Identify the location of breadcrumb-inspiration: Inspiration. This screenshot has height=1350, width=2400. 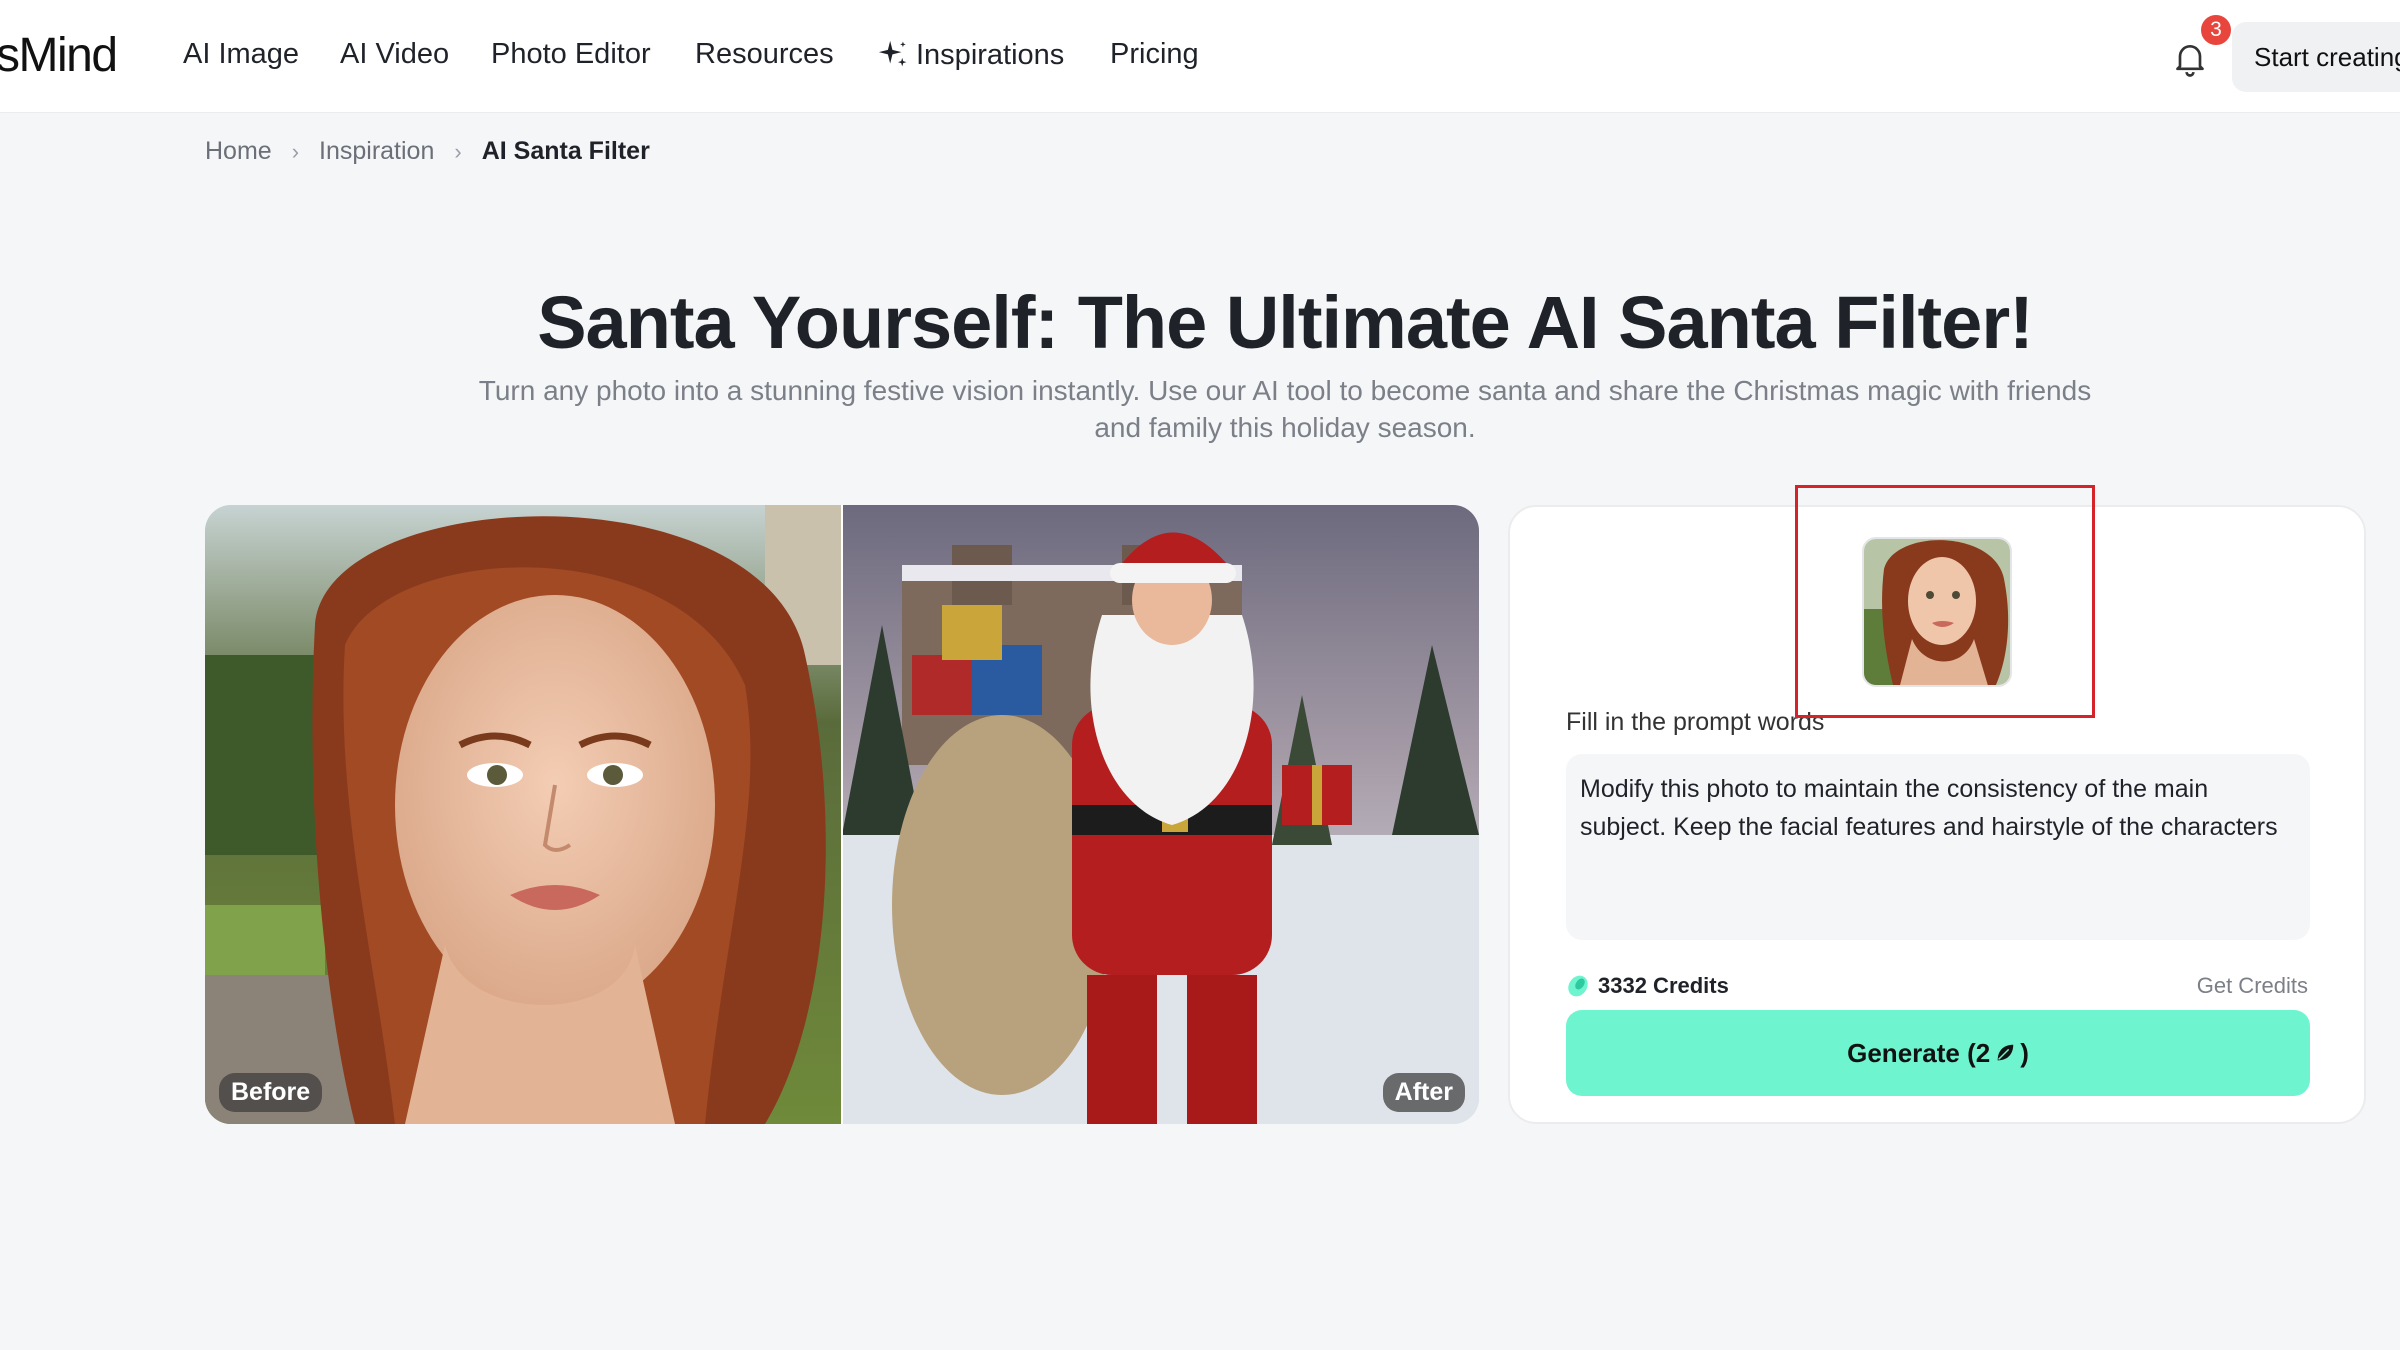
(376, 151).